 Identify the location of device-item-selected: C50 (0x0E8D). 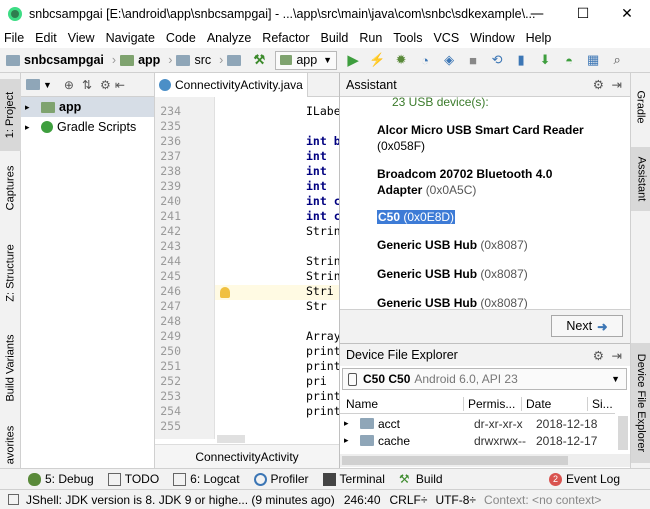
(416, 217).